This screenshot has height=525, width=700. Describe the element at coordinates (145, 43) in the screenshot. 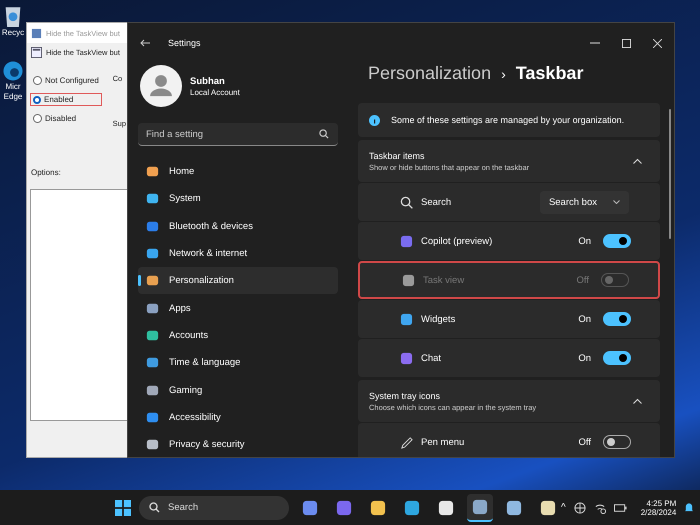

I see `back-arrow-icon` at that location.